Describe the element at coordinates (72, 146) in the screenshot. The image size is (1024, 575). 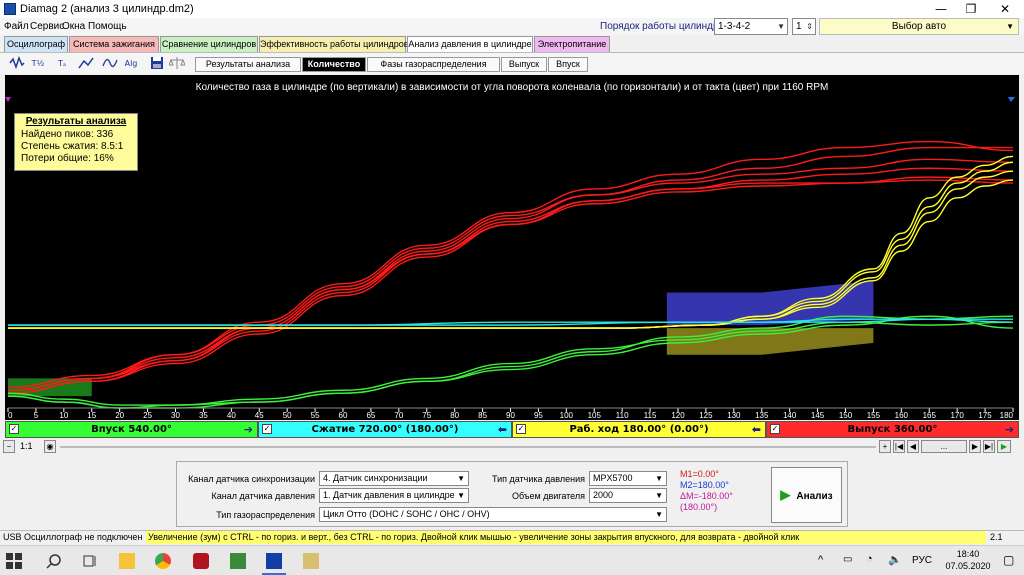
I see `results-compression: Степень сжатия: 8.5:1` at that location.